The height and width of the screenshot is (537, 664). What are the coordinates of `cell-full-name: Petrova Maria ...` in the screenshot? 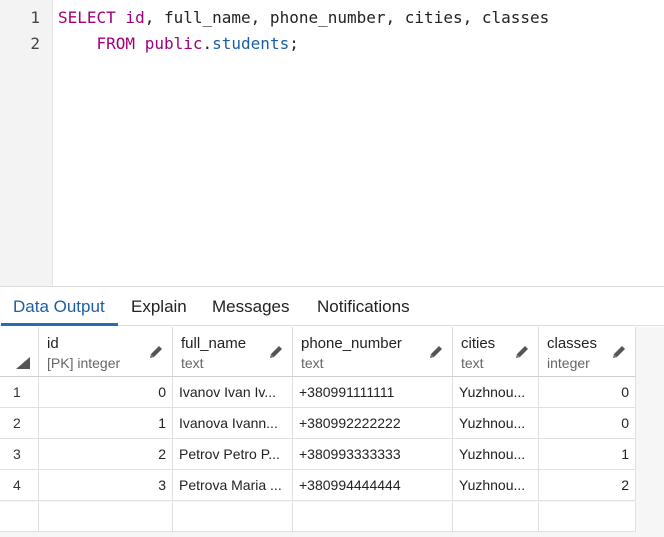 It's located at (233, 485).